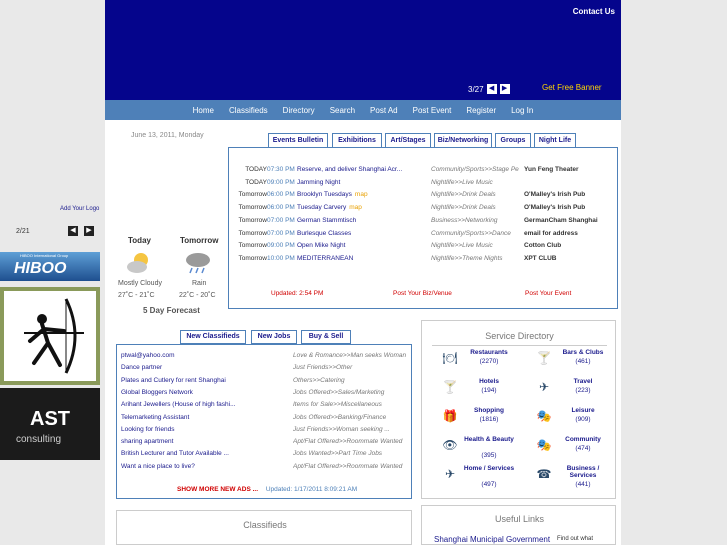 The image size is (727, 545). Describe the element at coordinates (487, 450) in the screenshot. I see `service-item: 👁 Health & Beauty (395)` at that location.